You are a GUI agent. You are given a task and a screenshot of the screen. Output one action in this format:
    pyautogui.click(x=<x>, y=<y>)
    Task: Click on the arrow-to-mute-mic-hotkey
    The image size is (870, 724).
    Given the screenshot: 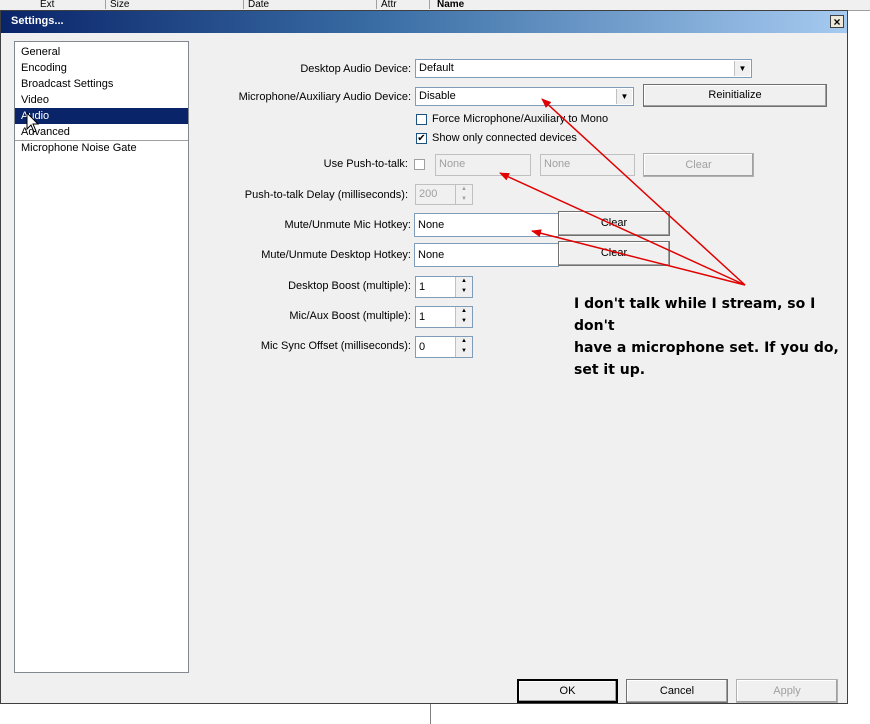 What is the action you would take?
    pyautogui.click(x=638, y=257)
    